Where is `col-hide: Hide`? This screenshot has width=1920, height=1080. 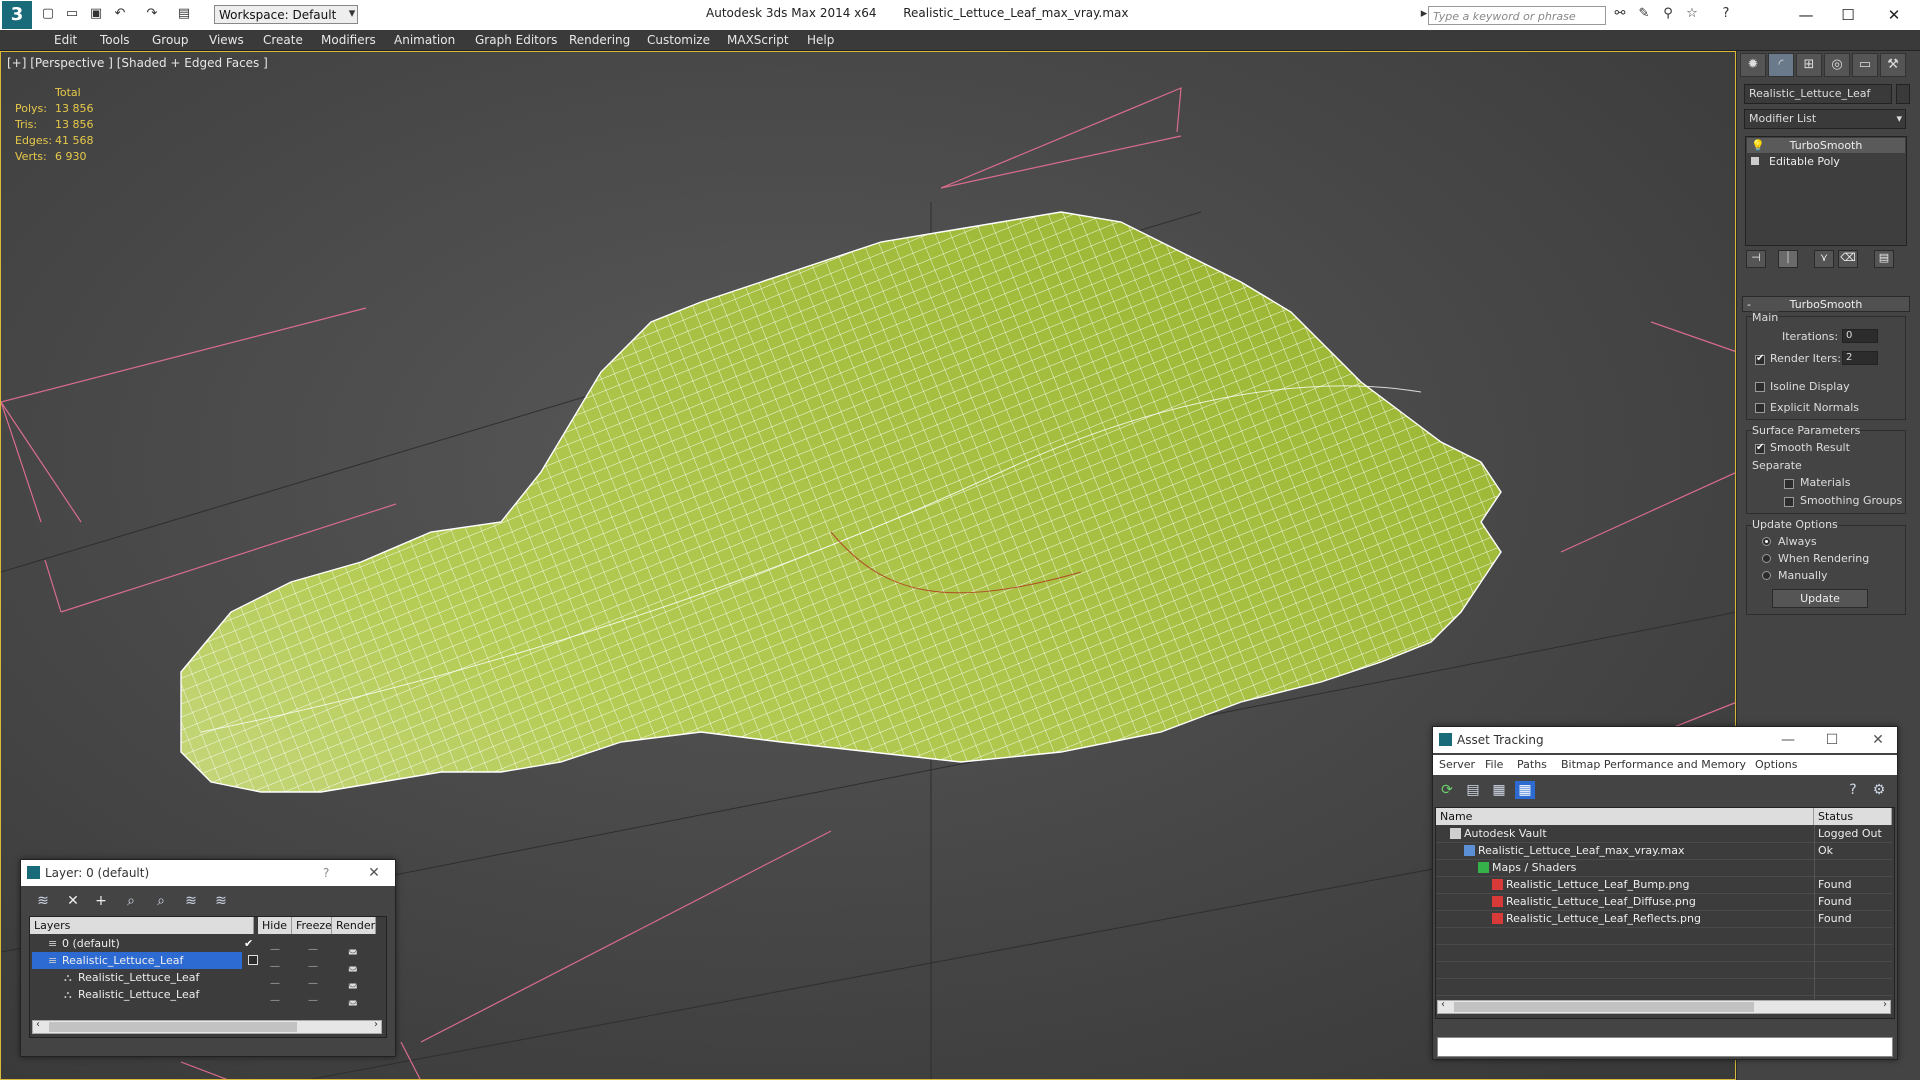 col-hide: Hide is located at coordinates (275, 925).